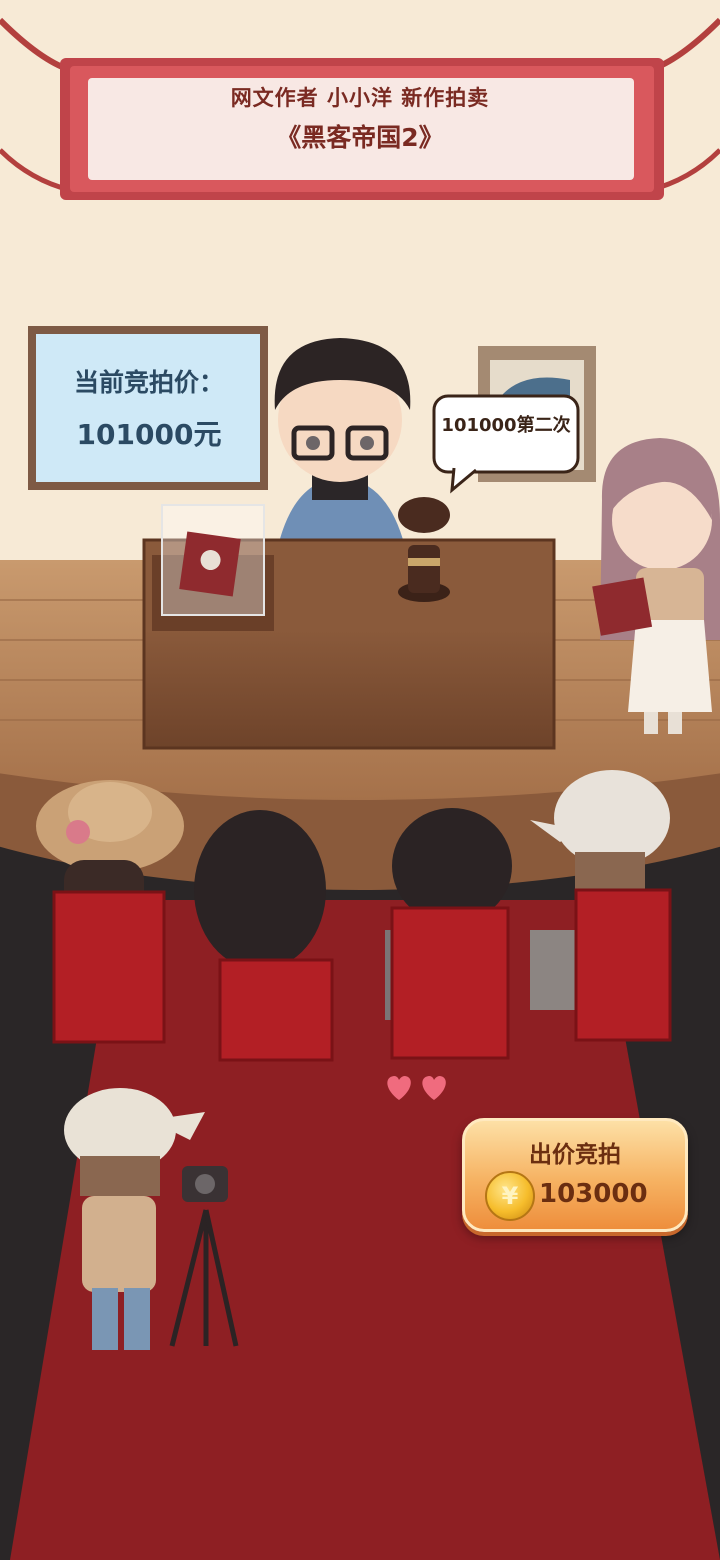 This screenshot has height=1560, width=720. I want to click on coin-symbol: ¥, so click(510, 1196).